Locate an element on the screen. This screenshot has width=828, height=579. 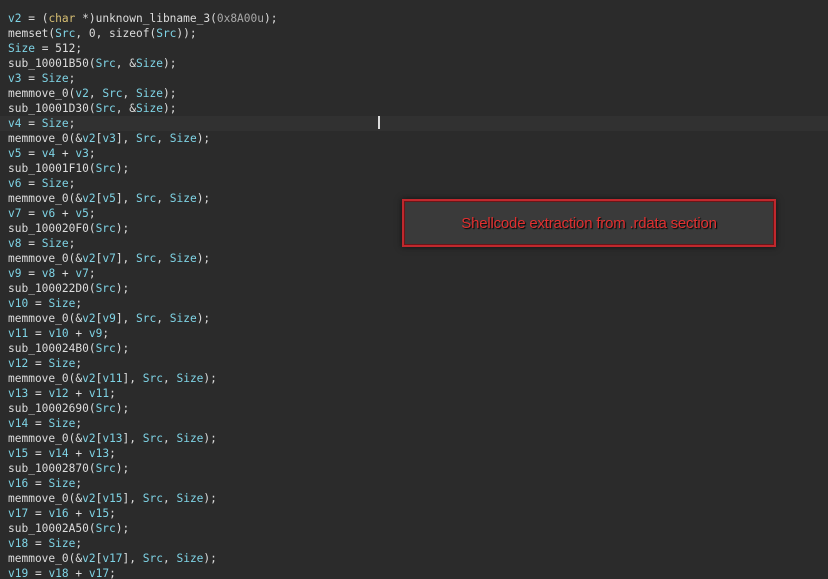
code-line: v14 = Size; is located at coordinates (142, 423).